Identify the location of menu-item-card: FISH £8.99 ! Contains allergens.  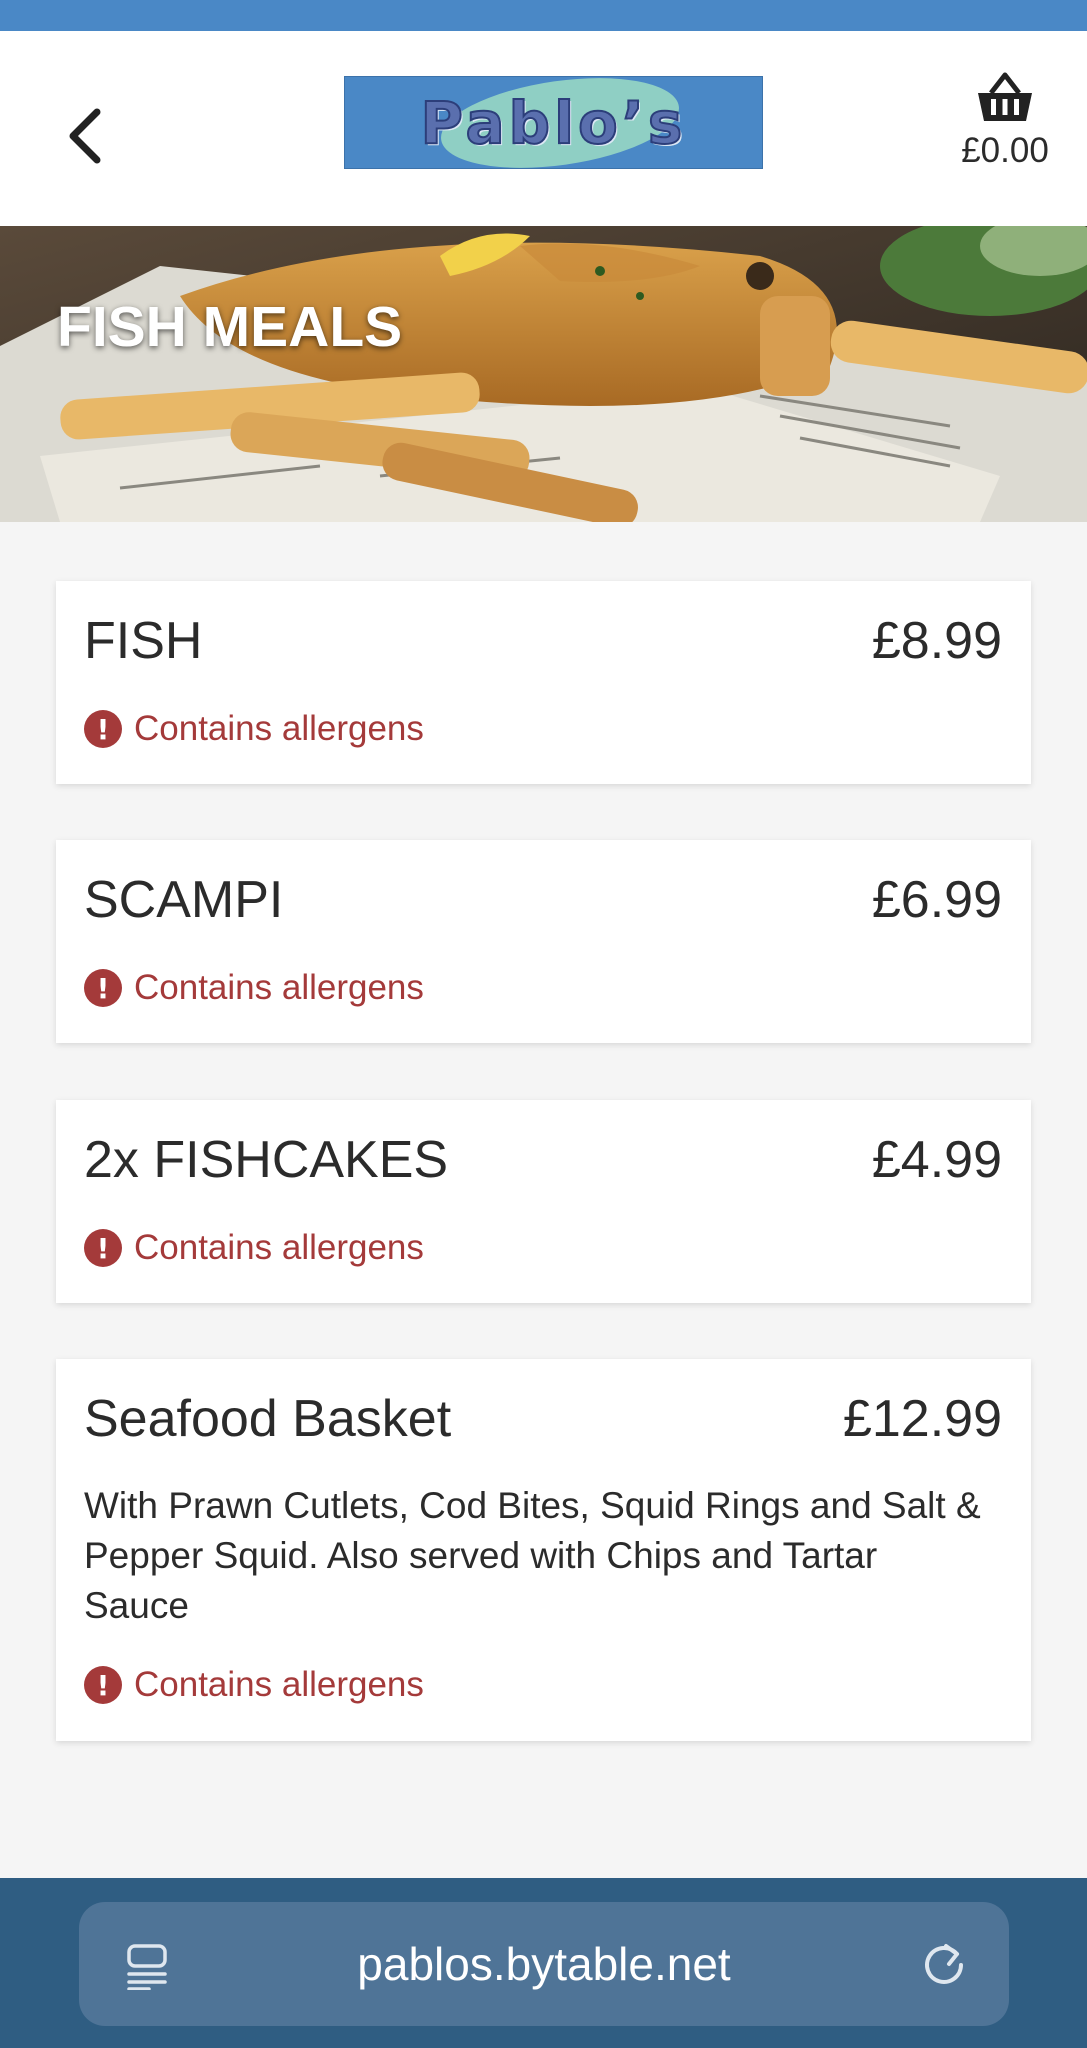
(543, 682).